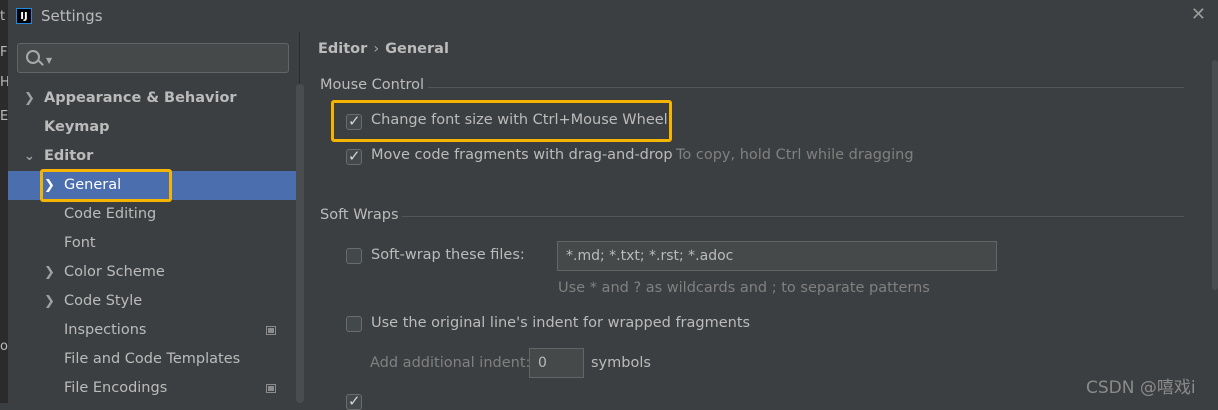  I want to click on sidebar-item-label: Code Editing, so click(110, 214).